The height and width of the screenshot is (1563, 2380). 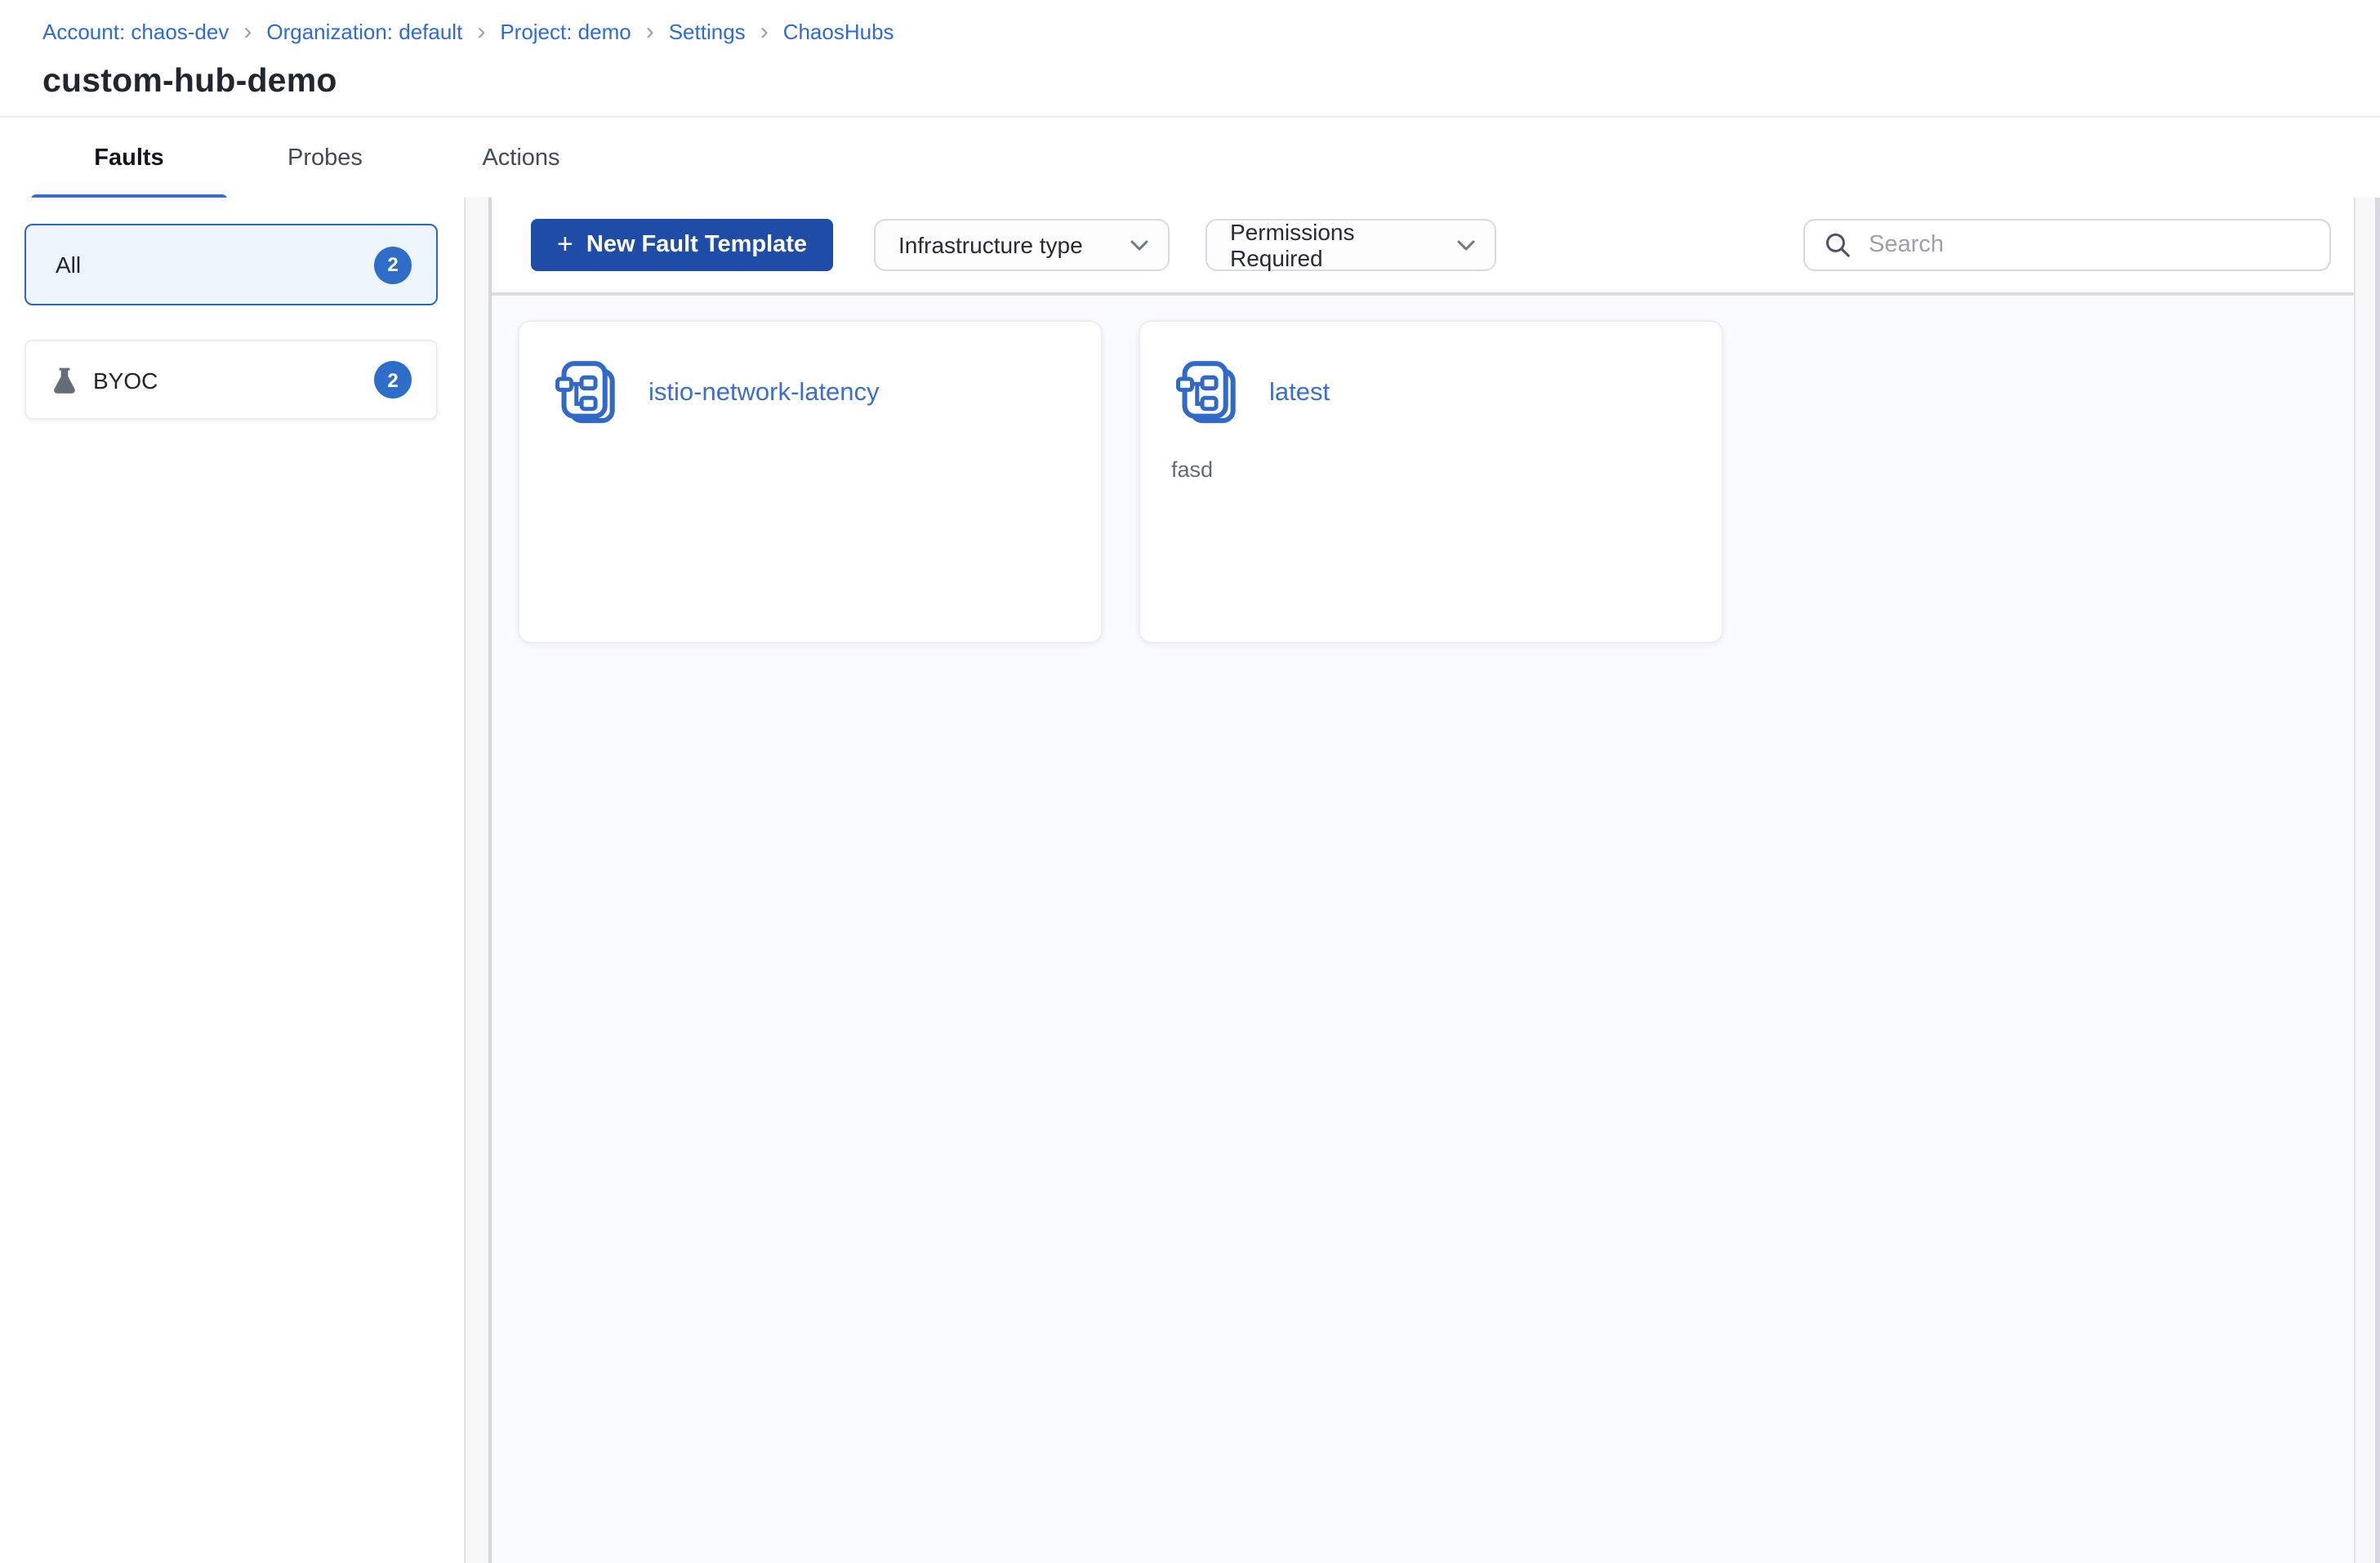 I want to click on sidebar-item-label: All, so click(x=69, y=265).